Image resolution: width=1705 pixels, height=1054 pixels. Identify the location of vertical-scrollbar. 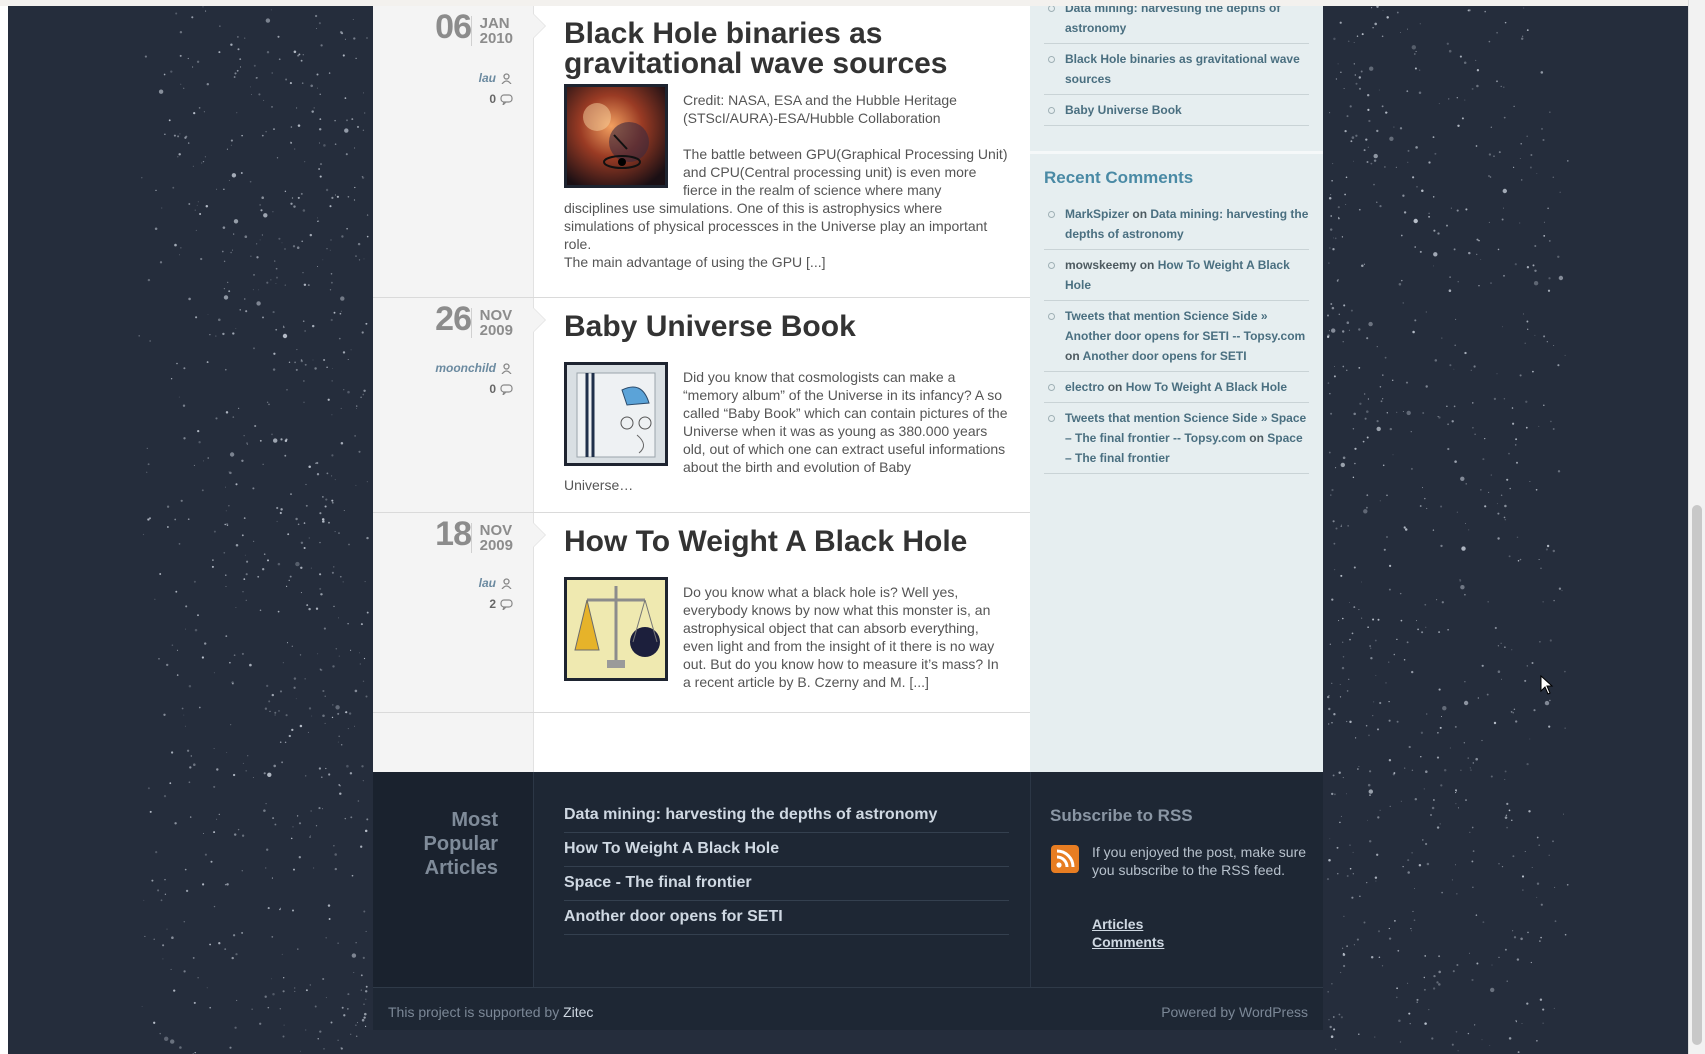
(1696, 527).